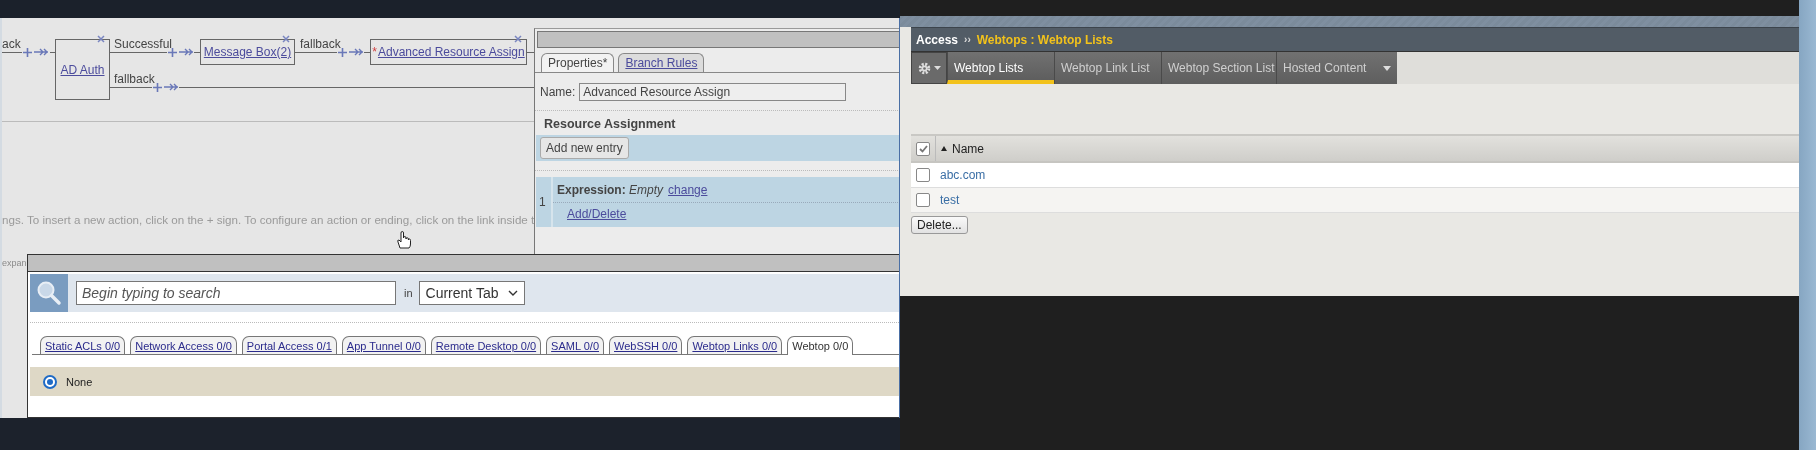 Image resolution: width=1816 pixels, height=450 pixels. I want to click on resource-tab: WebSSH 0/0, so click(646, 345).